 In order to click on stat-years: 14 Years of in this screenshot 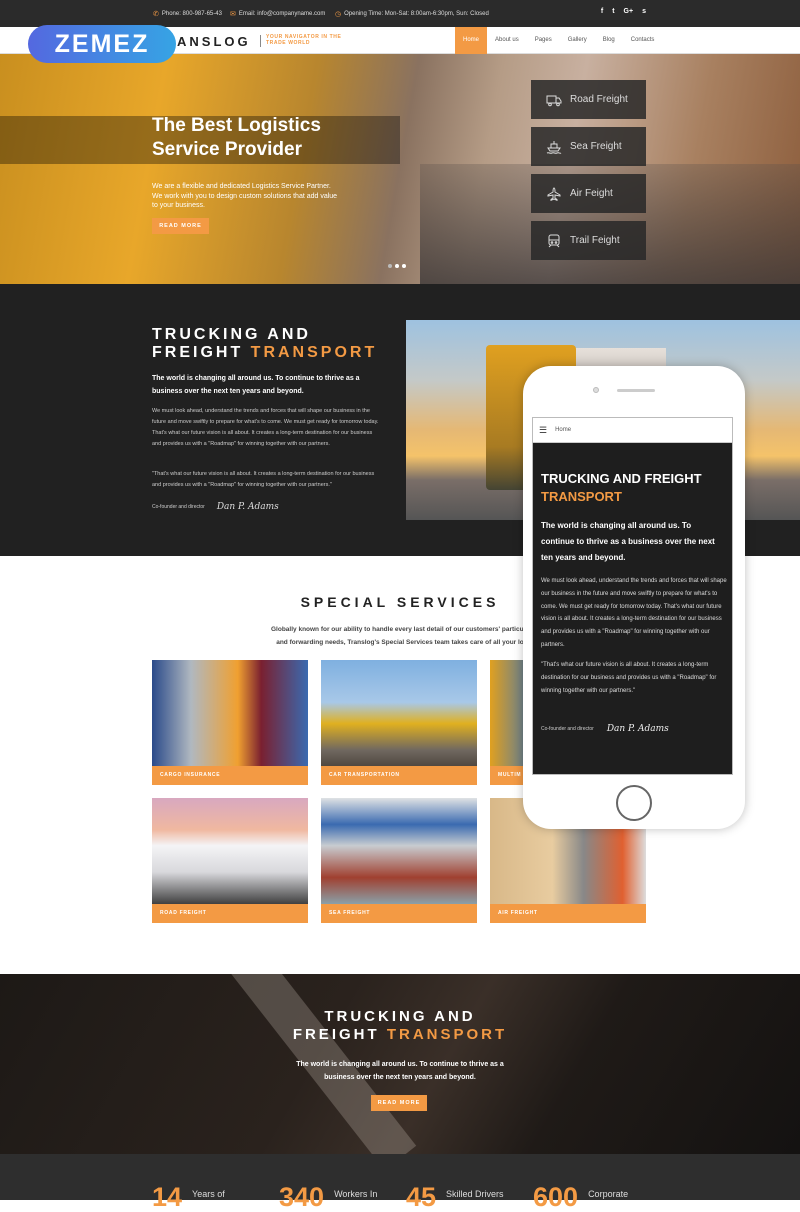, I will do `click(188, 1197)`.